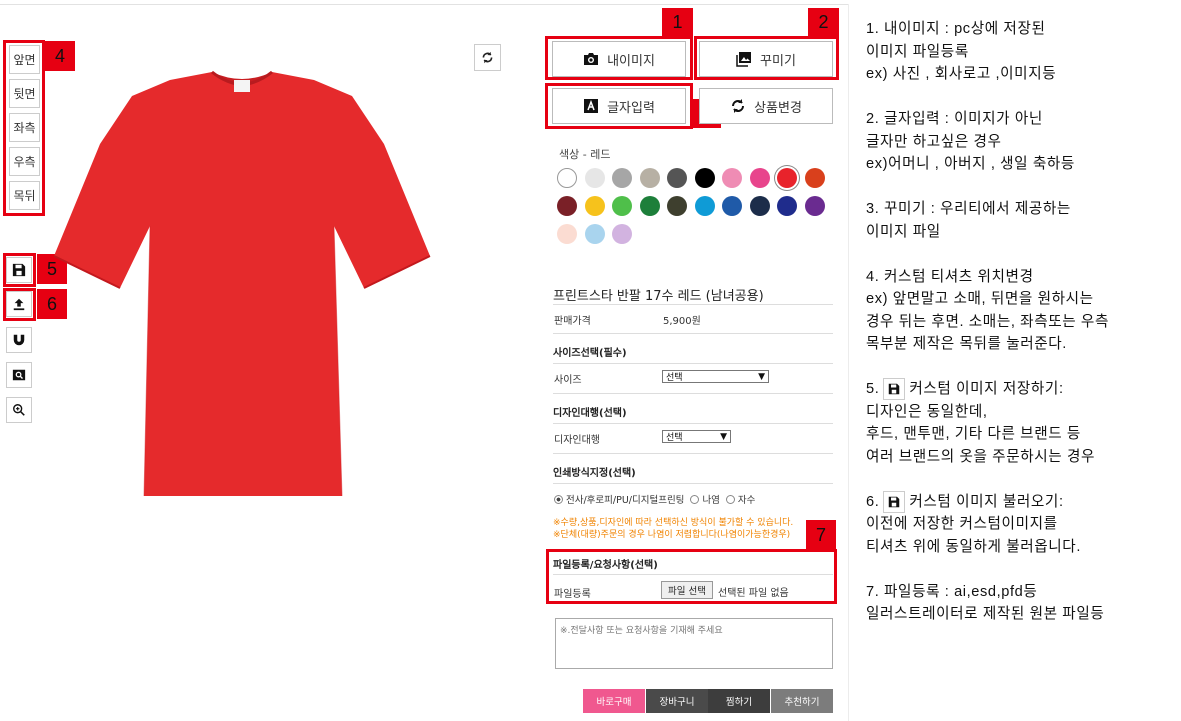 This screenshot has width=1181, height=721. Describe the element at coordinates (802, 701) in the screenshot. I see `recommend-button: 추천하기` at that location.